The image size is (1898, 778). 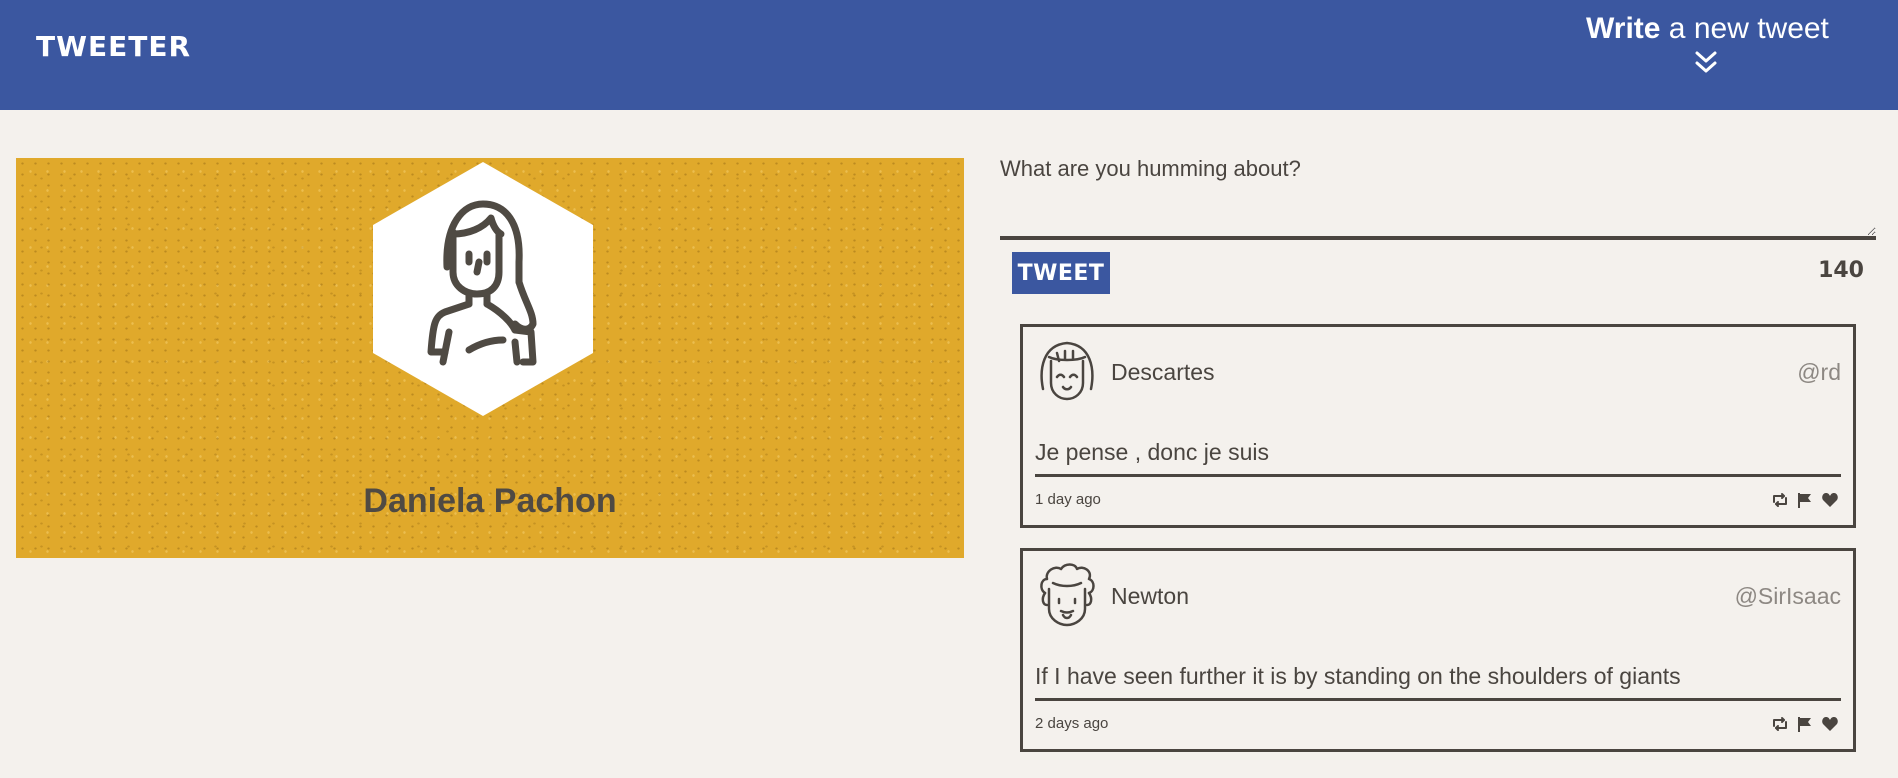 I want to click on newton-avatar, so click(x=1067, y=595).